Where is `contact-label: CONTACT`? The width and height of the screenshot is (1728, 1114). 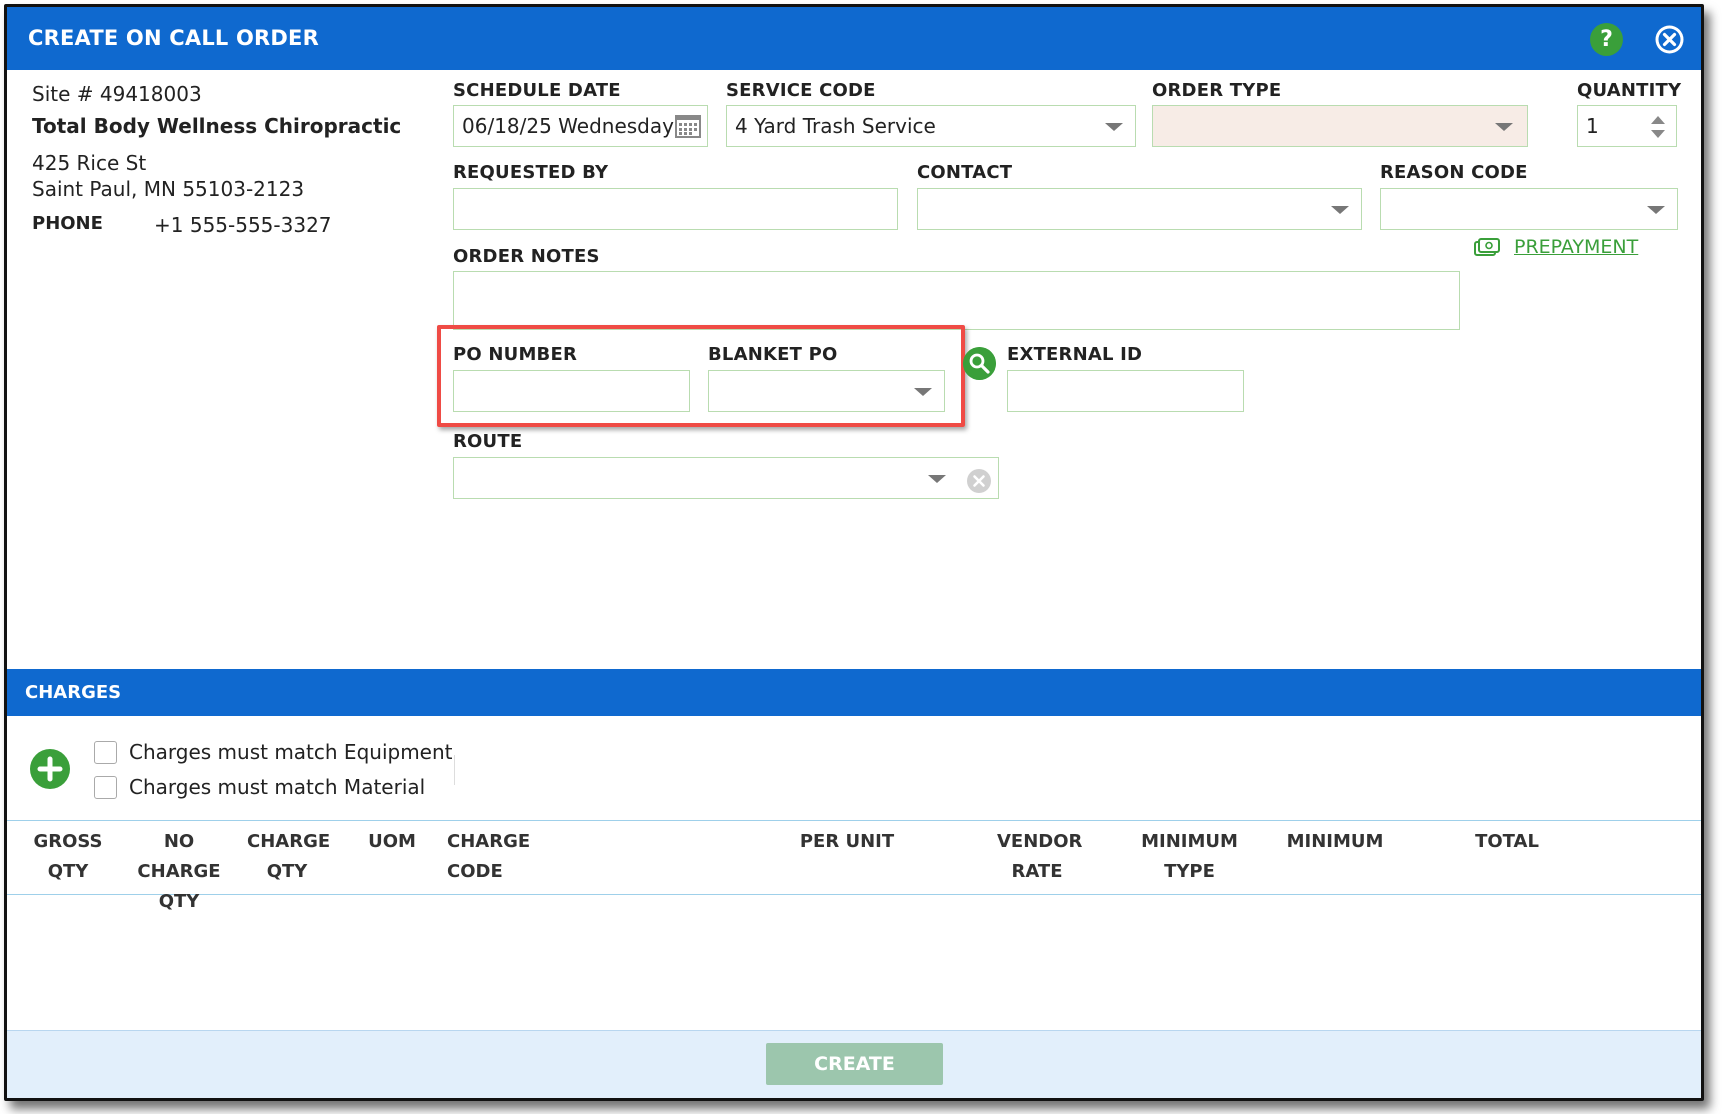 contact-label: CONTACT is located at coordinates (965, 172).